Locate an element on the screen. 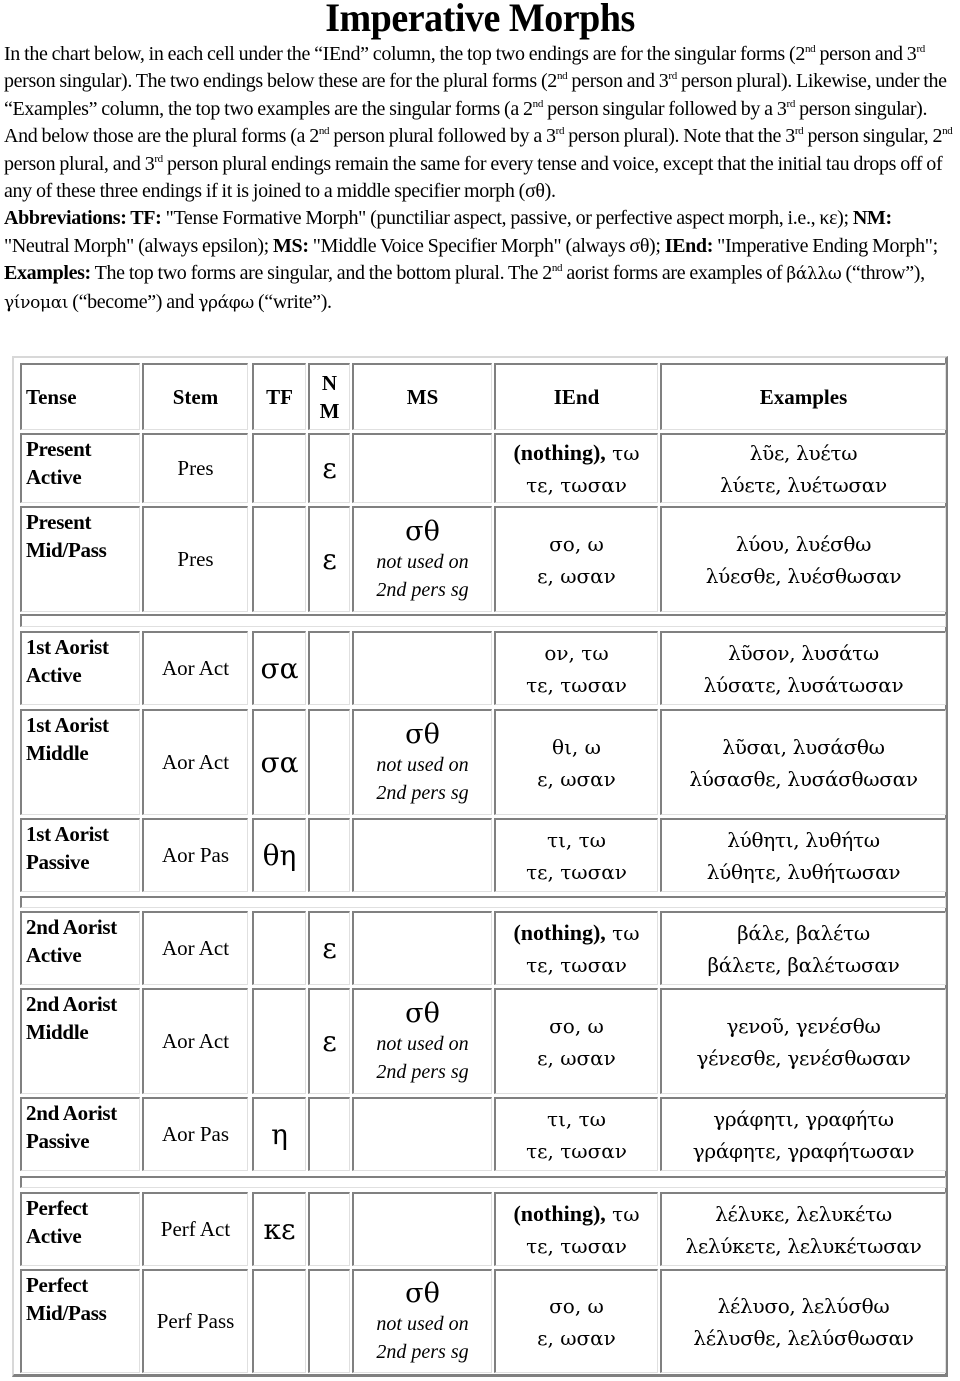 This screenshot has width=960, height=1381. text-run: "Neutral Morph" (always epsilon); is located at coordinates (139, 245).